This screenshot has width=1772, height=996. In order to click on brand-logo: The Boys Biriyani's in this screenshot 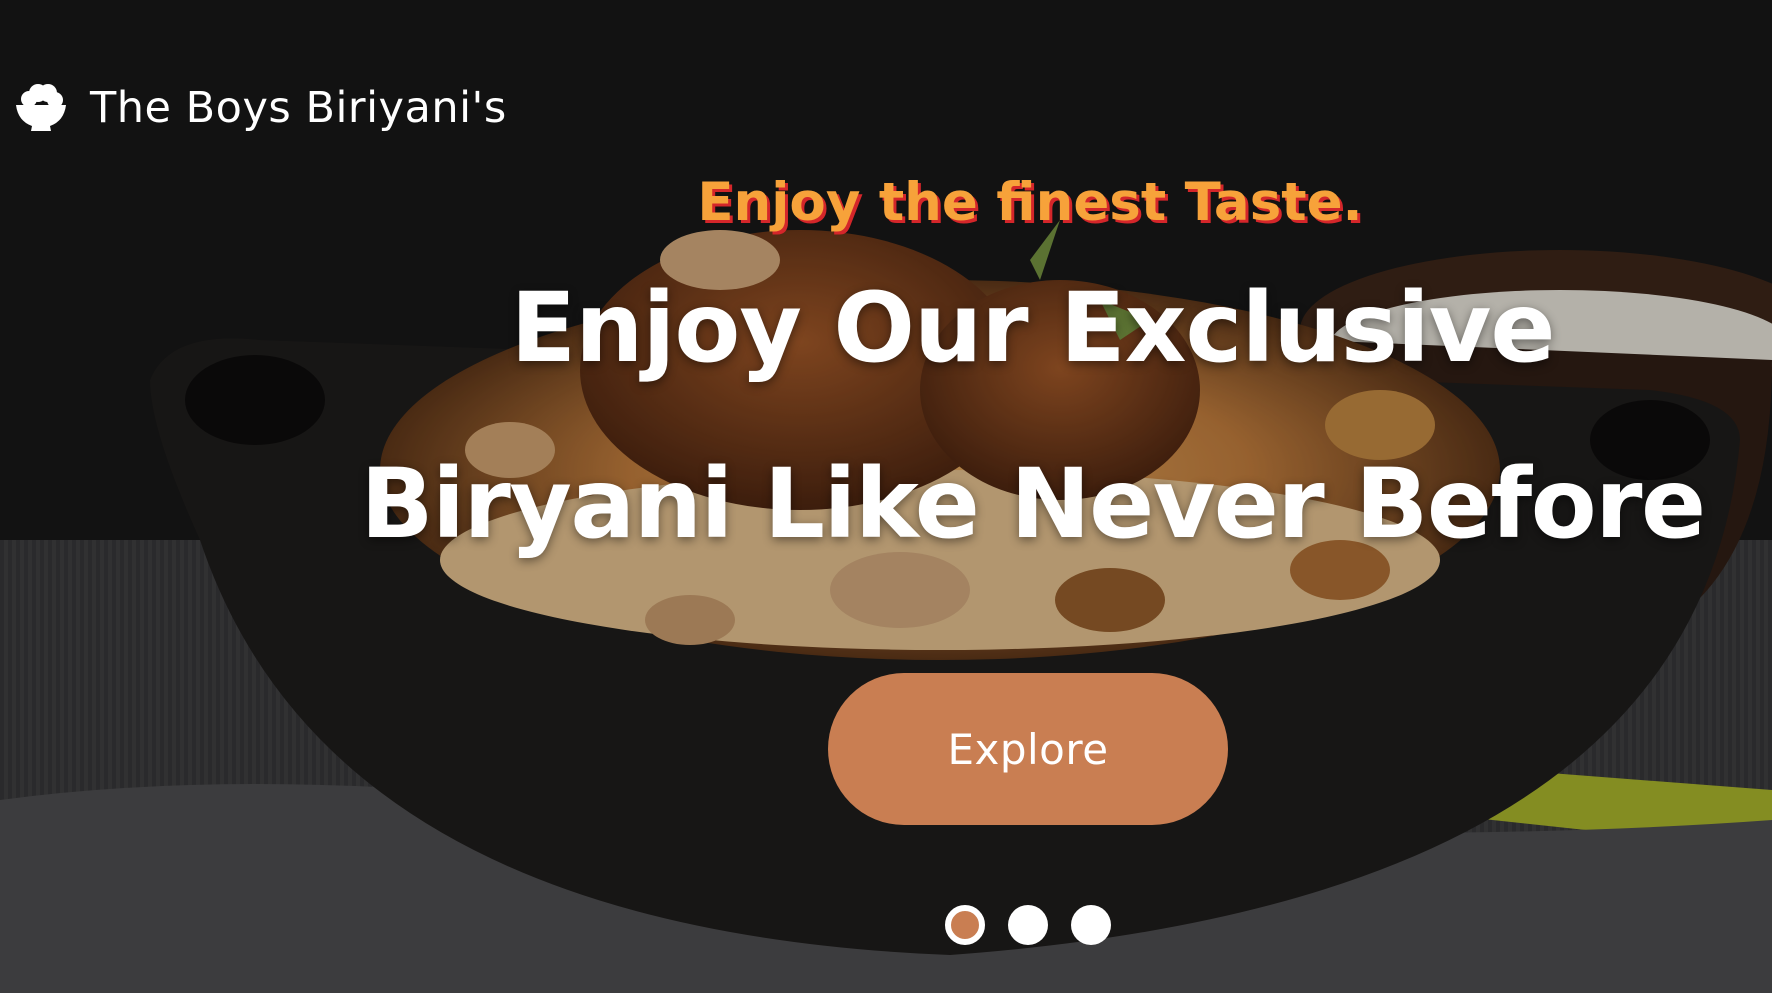, I will do `click(260, 108)`.